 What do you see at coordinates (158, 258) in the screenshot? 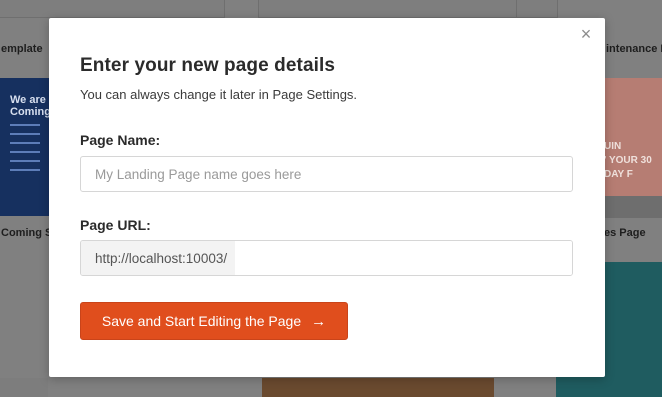
I see `url-prefix: http://localhost:10003/` at bounding box center [158, 258].